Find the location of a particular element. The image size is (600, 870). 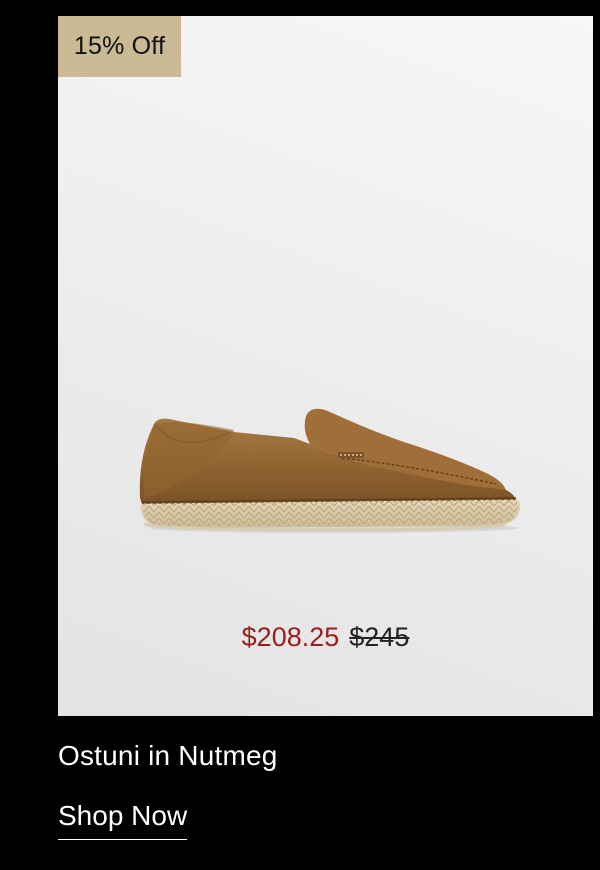

price-row: $208.25 $245 is located at coordinates (325, 637).